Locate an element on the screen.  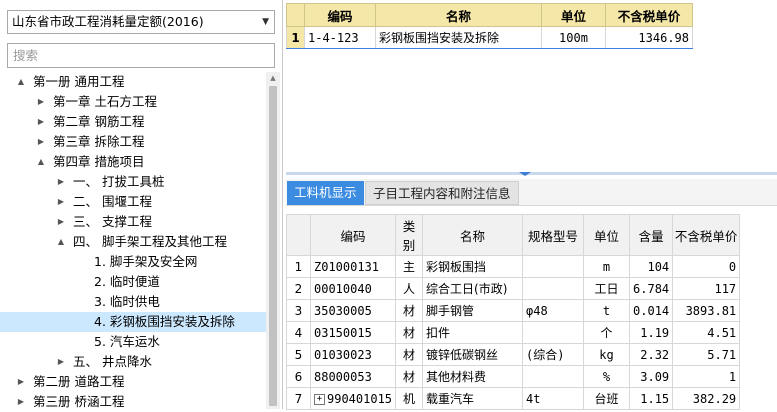
resource-quantity: 104 is located at coordinates (651, 266).